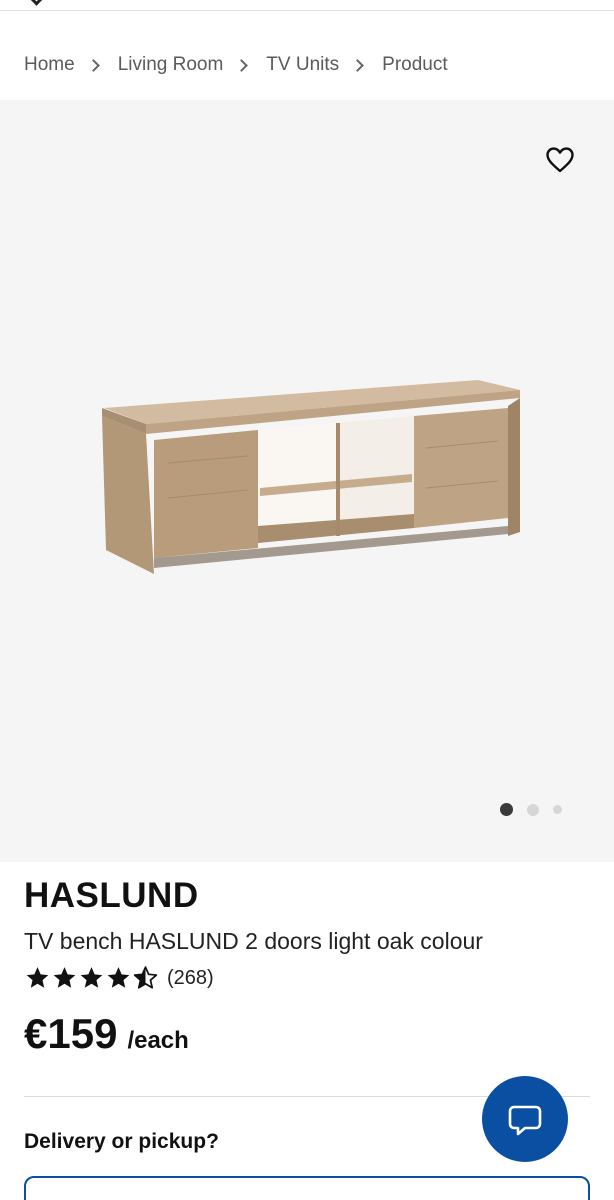  What do you see at coordinates (158, 1040) in the screenshot?
I see `price-unit: /each` at bounding box center [158, 1040].